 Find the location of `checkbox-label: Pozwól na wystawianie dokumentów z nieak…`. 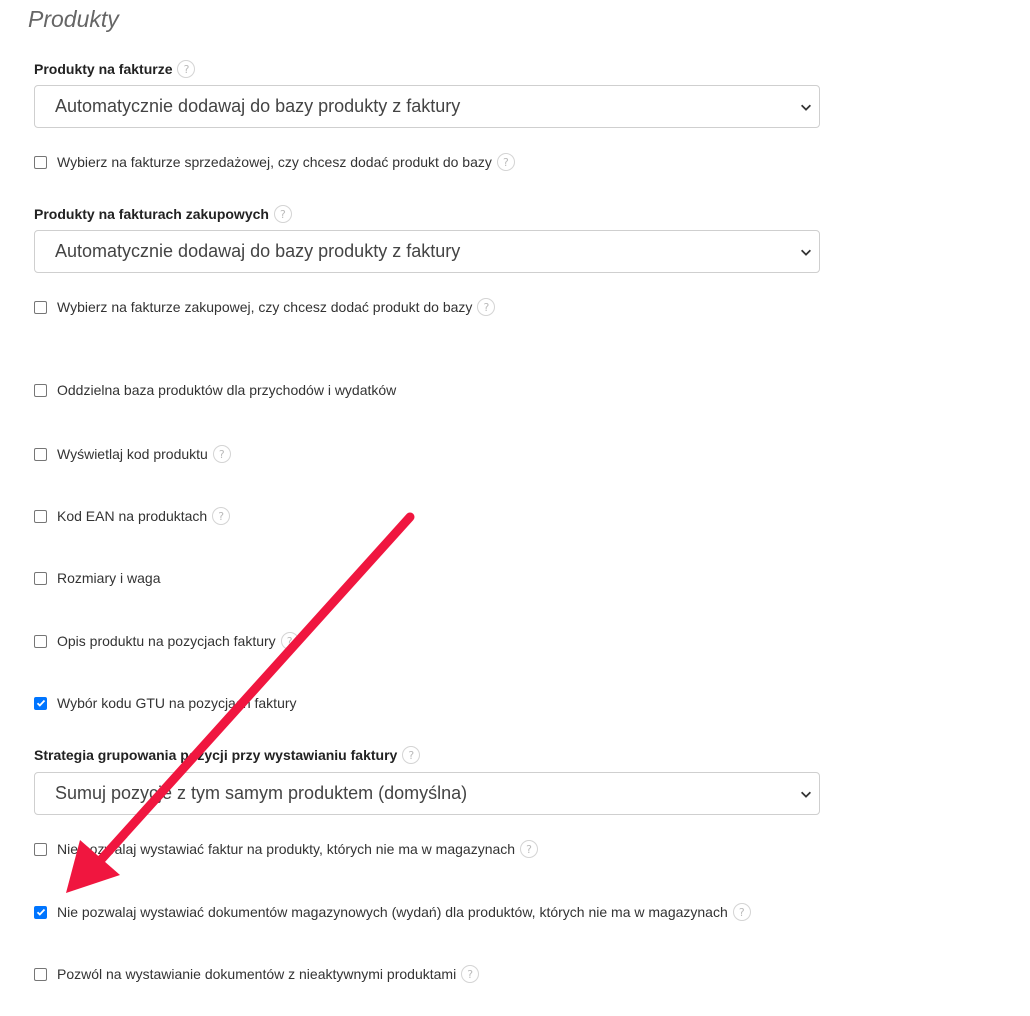

checkbox-label: Pozwól na wystawianie dokumentów z nieak… is located at coordinates (257, 974).